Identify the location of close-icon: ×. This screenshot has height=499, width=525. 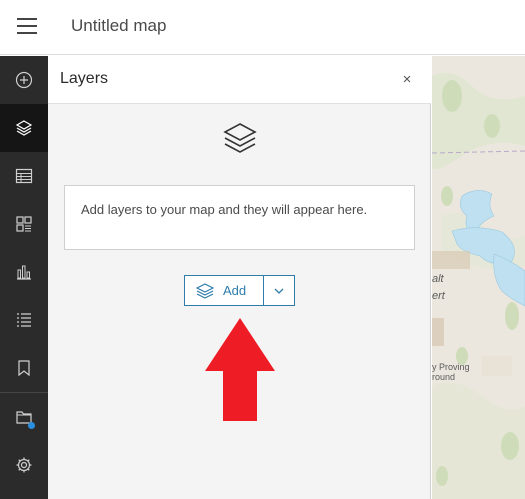
(407, 80).